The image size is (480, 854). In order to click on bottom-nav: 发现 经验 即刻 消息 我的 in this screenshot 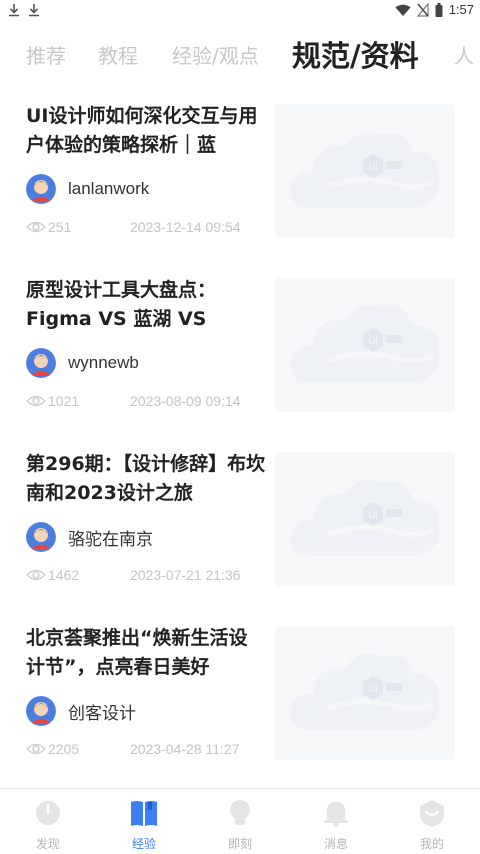, I will do `click(240, 821)`.